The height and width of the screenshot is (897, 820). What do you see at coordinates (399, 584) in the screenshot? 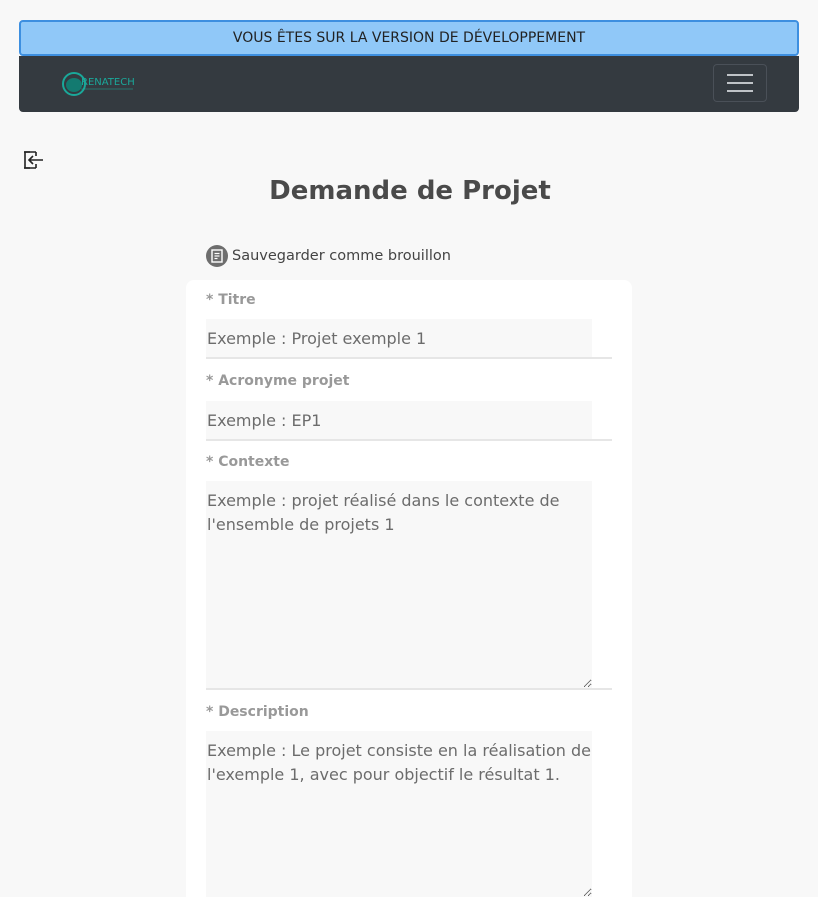
I see `contexte-textarea` at bounding box center [399, 584].